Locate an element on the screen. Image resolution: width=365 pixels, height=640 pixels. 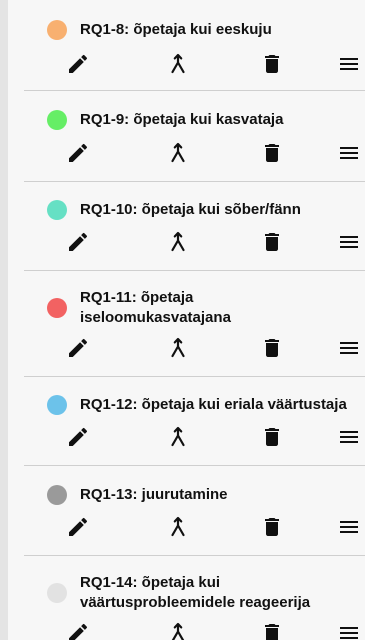
list-item: RQ1-13: juurutamine is located at coordinates (194, 511).